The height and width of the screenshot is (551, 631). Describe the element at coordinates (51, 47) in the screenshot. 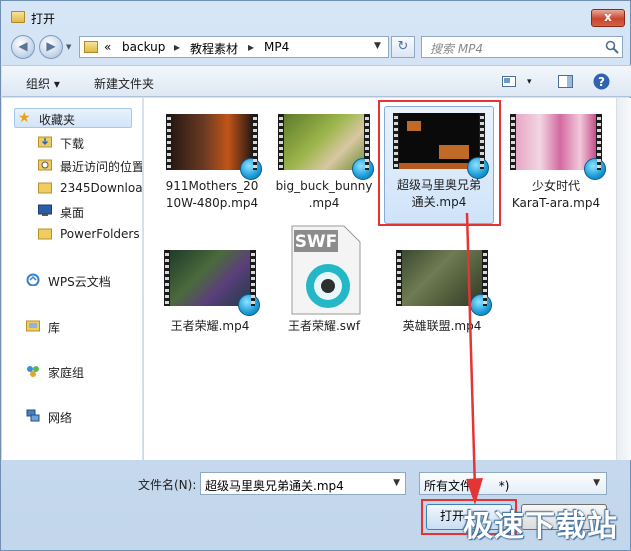

I see `forward-button: ▶` at that location.